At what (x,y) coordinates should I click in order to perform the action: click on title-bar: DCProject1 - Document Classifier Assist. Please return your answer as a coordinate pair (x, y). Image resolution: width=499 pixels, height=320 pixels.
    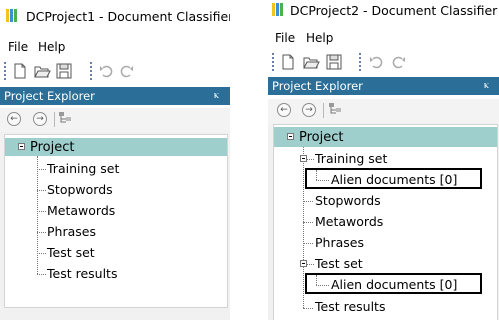
    Looking at the image, I should click on (115, 18).